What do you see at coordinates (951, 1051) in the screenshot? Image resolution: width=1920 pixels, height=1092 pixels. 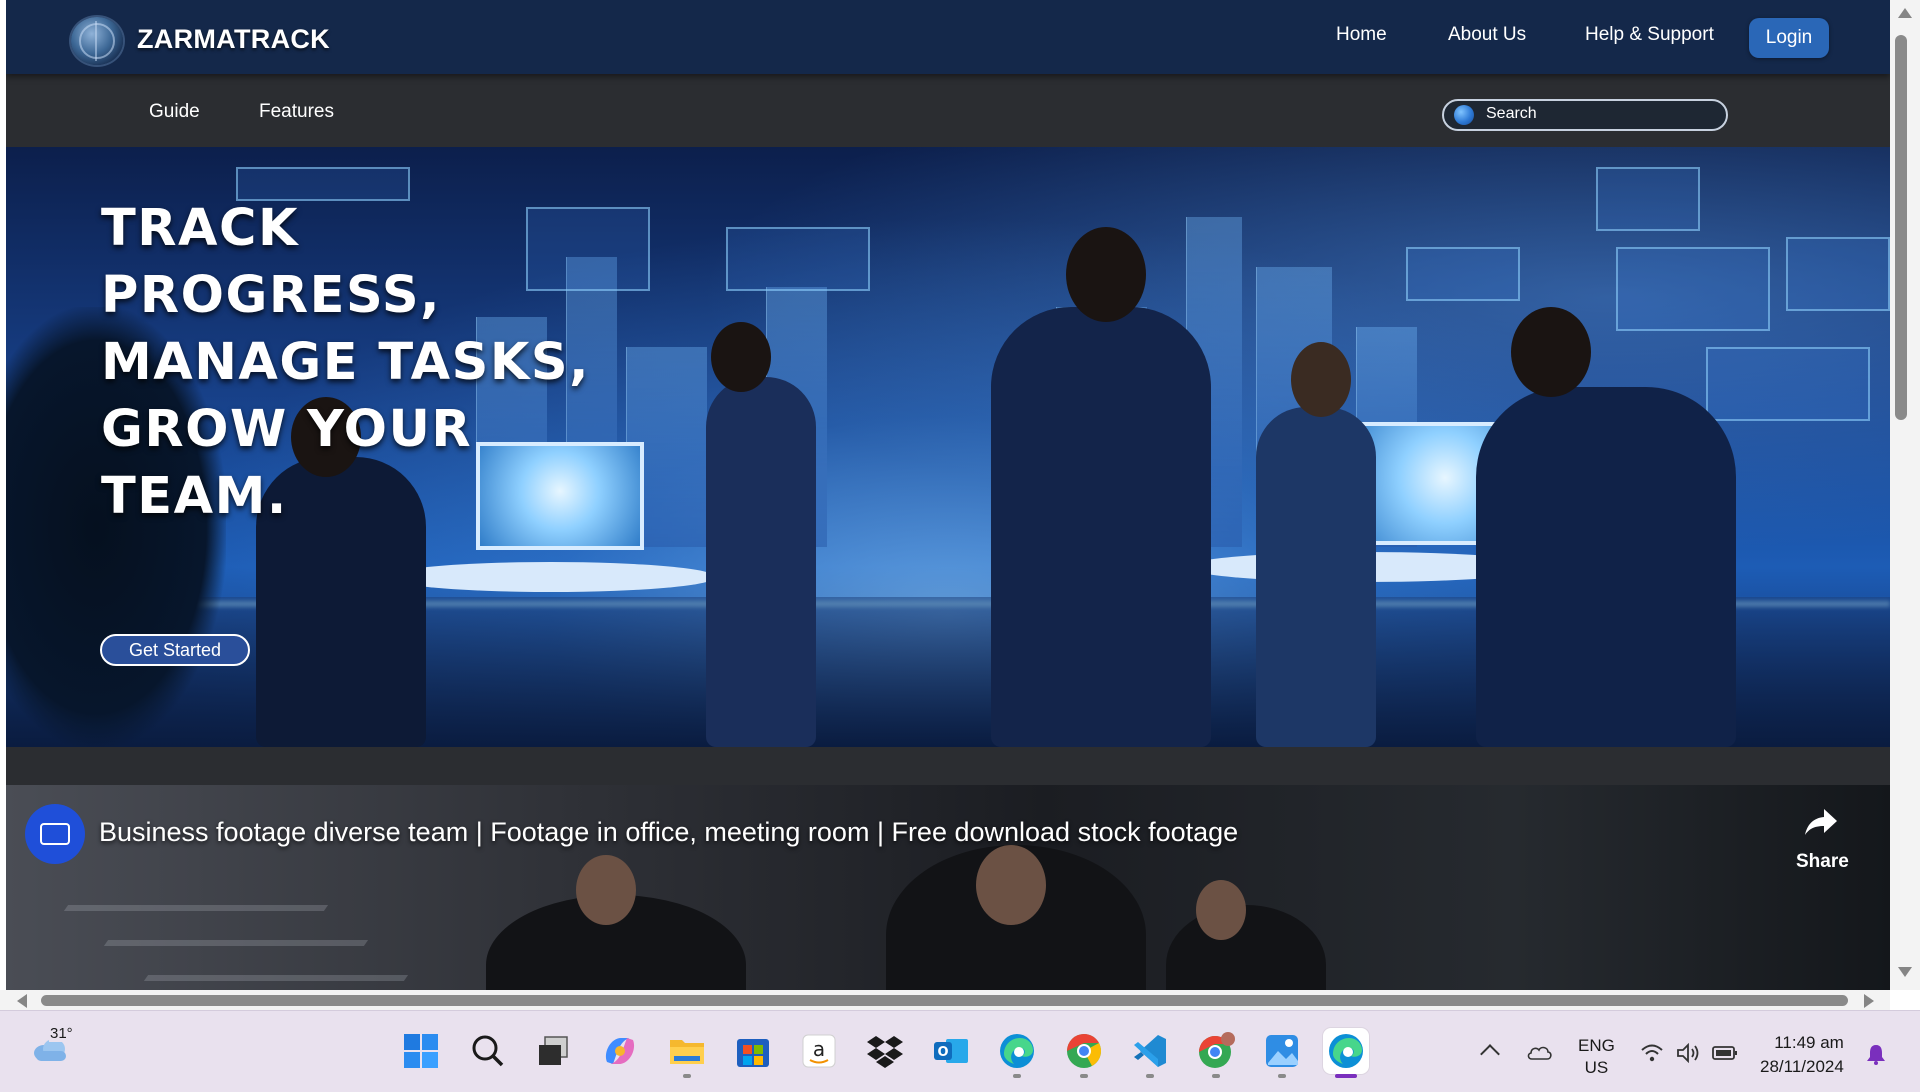 I see `outlook-icon: O` at bounding box center [951, 1051].